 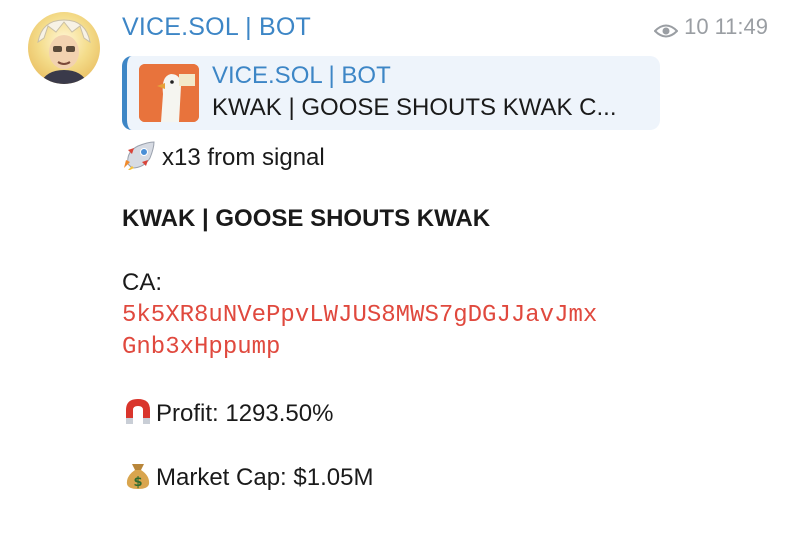 I want to click on market-cap-line: $ Market Cap: $1.05M, so click(x=247, y=479).